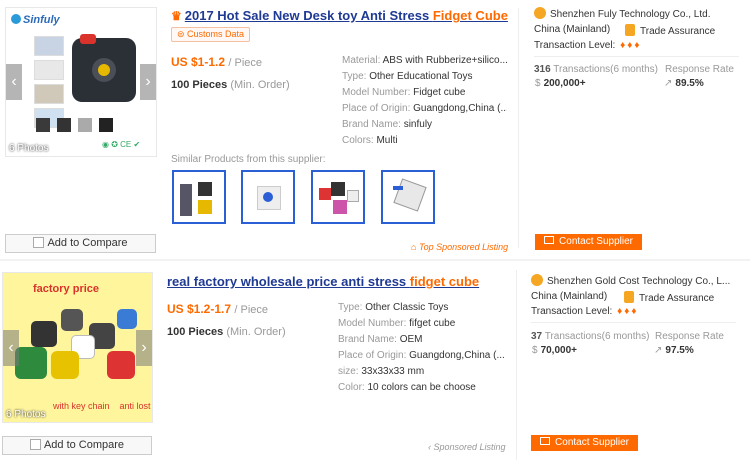  What do you see at coordinates (404, 92) in the screenshot?
I see `attribute-row: Model Number: Fidget cube` at bounding box center [404, 92].